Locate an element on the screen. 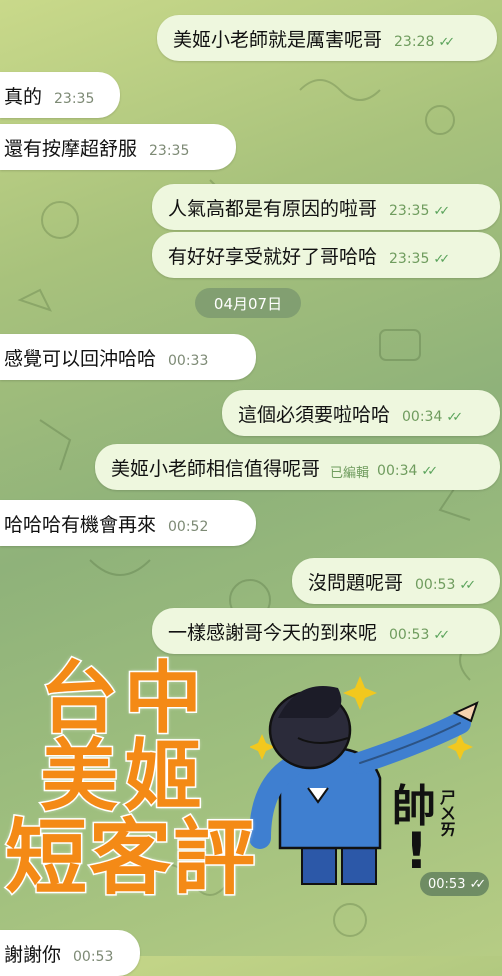  message-bubble-outgoing: 這個必須要啦哈哈 00:34 ✓✓ is located at coordinates (361, 413).